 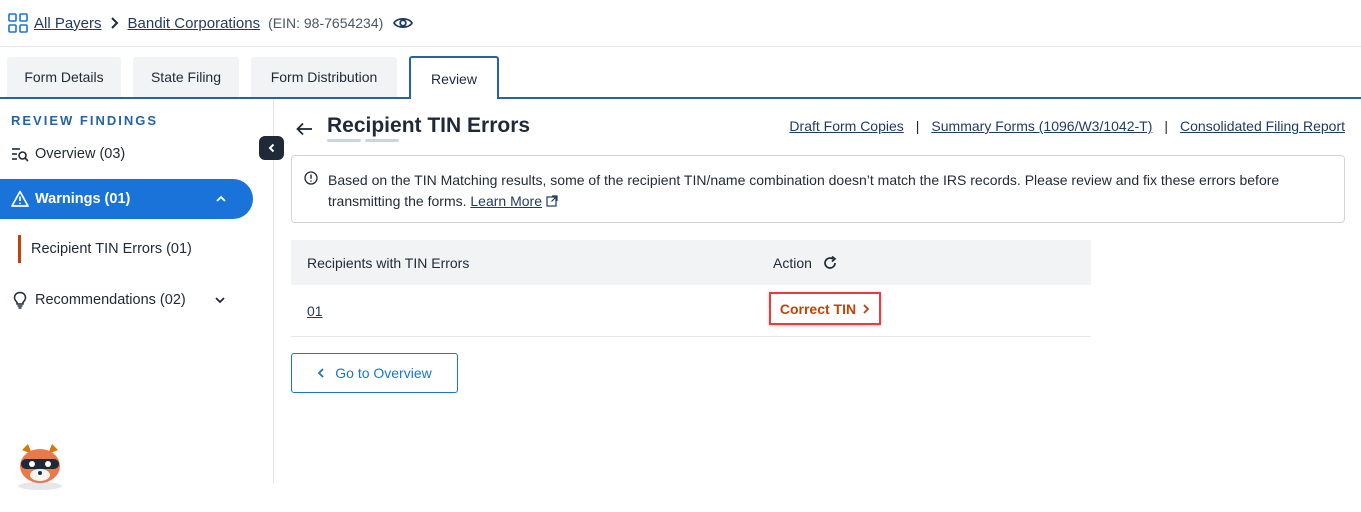 I want to click on table-row: 01 Correct TIN, so click(x=691, y=311).